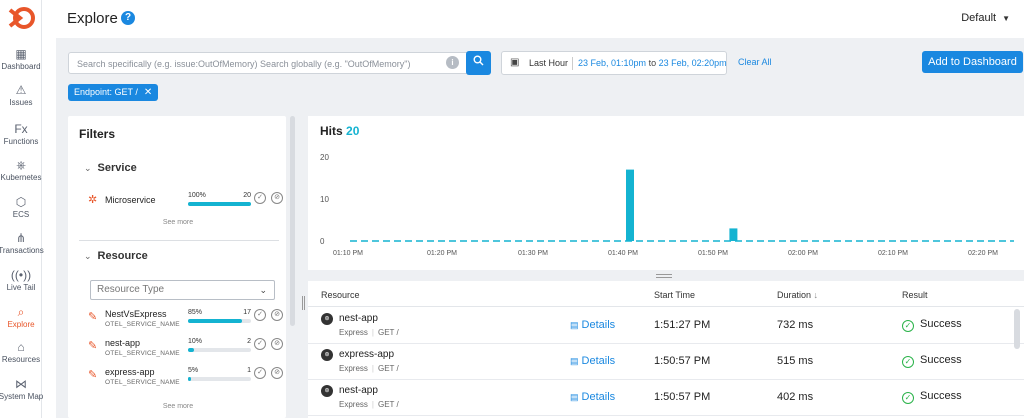 The height and width of the screenshot is (418, 1024). I want to click on service-filter-item: ✲ Microservice 100% 20 ✓ ⊘, so click(187, 205).